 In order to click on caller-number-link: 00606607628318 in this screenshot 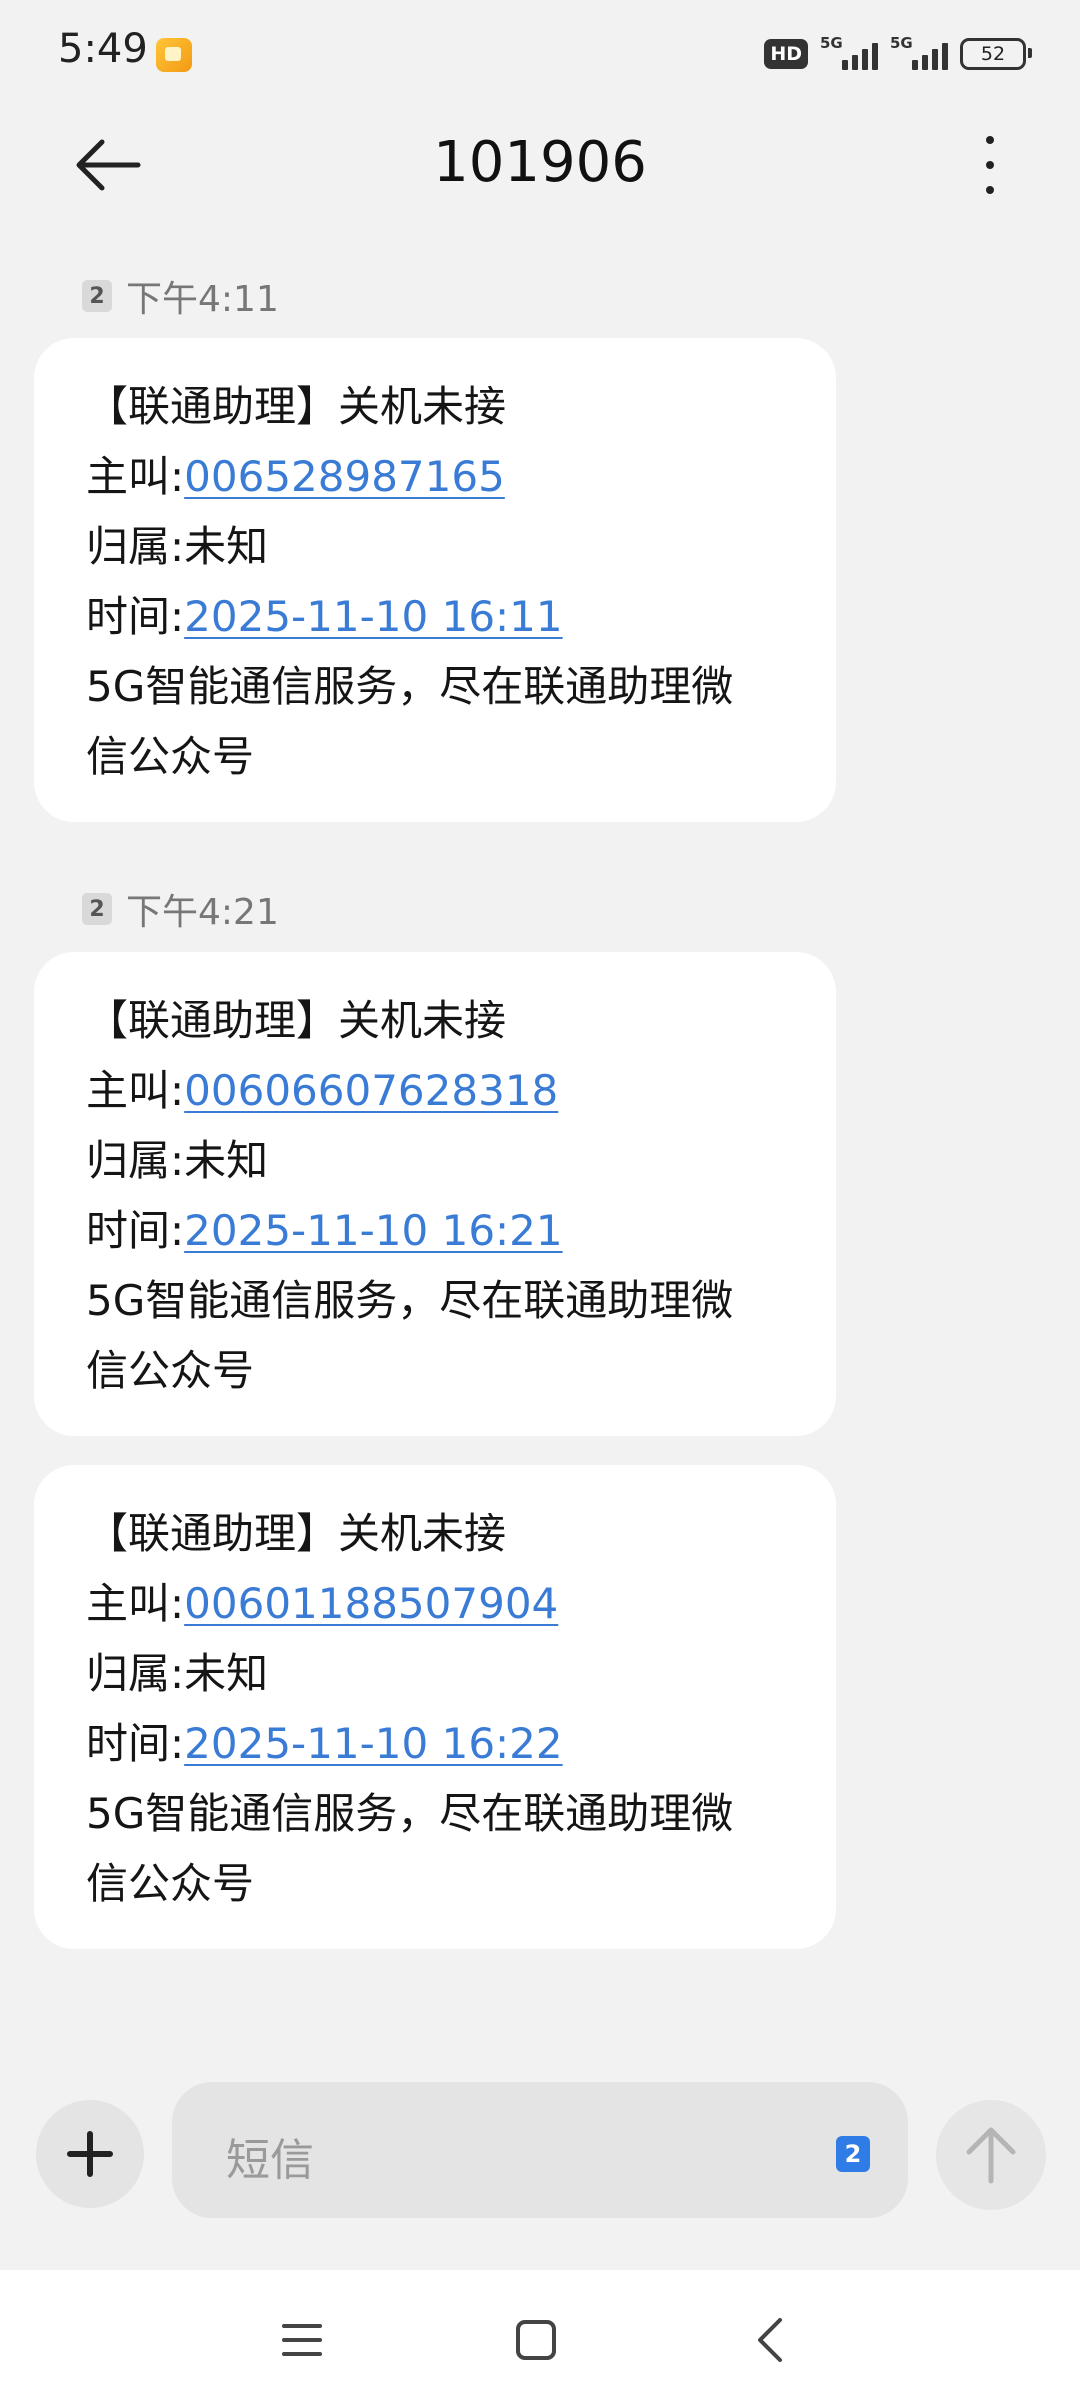, I will do `click(371, 1090)`.